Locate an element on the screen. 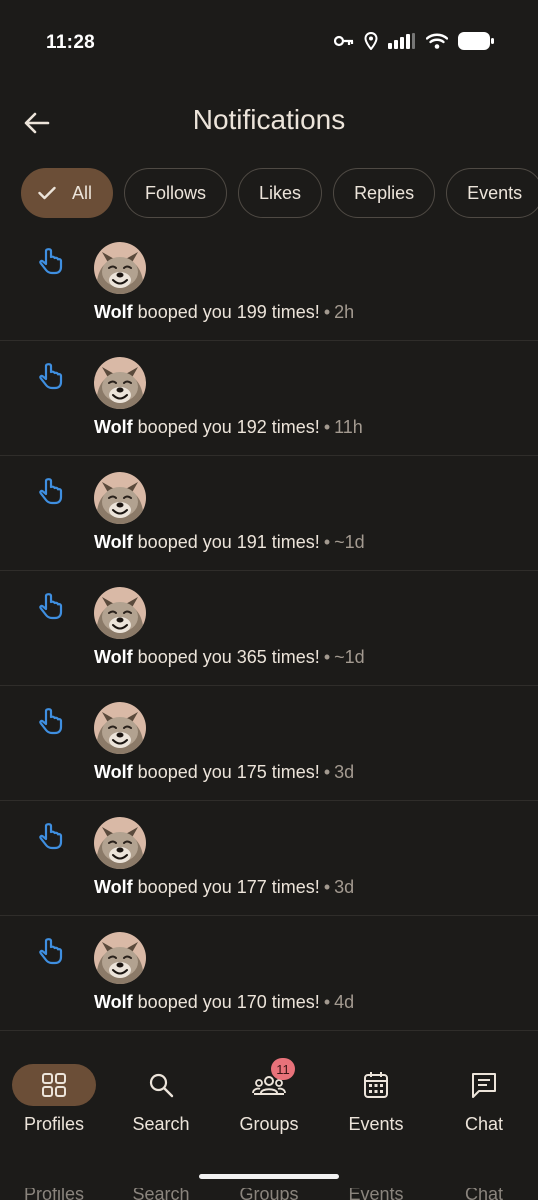 This screenshot has width=538, height=1200. filter-chip-likes: Likes is located at coordinates (280, 193).